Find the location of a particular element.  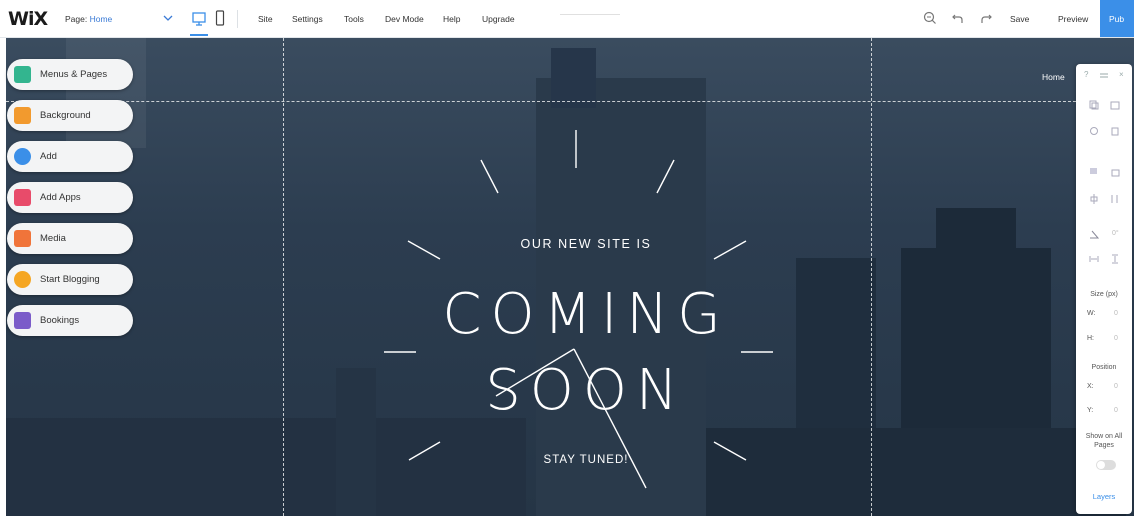

save-button: Save is located at coordinates (1019, 19).